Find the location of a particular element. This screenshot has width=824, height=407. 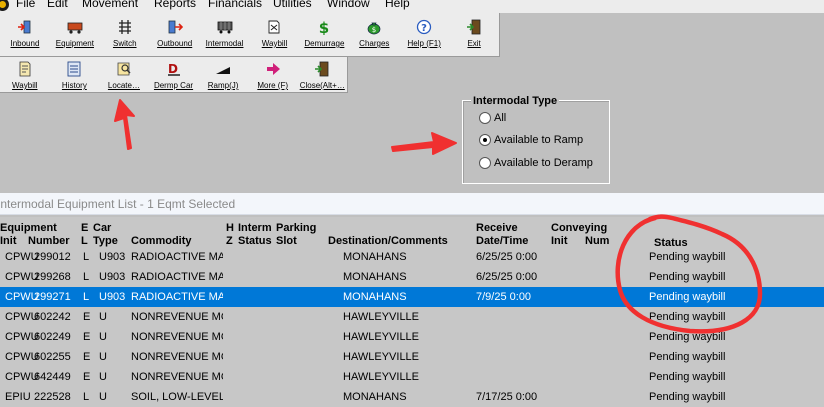

header-conveying-init: Init is located at coordinates (559, 241).